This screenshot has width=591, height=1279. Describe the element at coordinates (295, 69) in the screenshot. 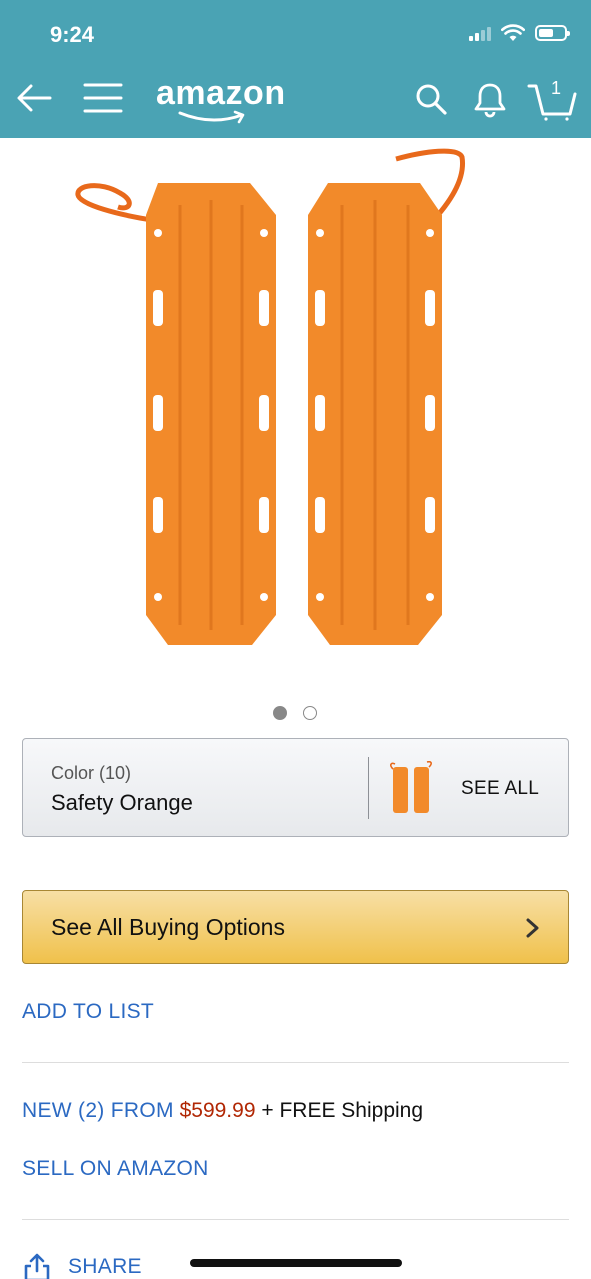

I see `app-header: 9:24 amazon 1` at that location.